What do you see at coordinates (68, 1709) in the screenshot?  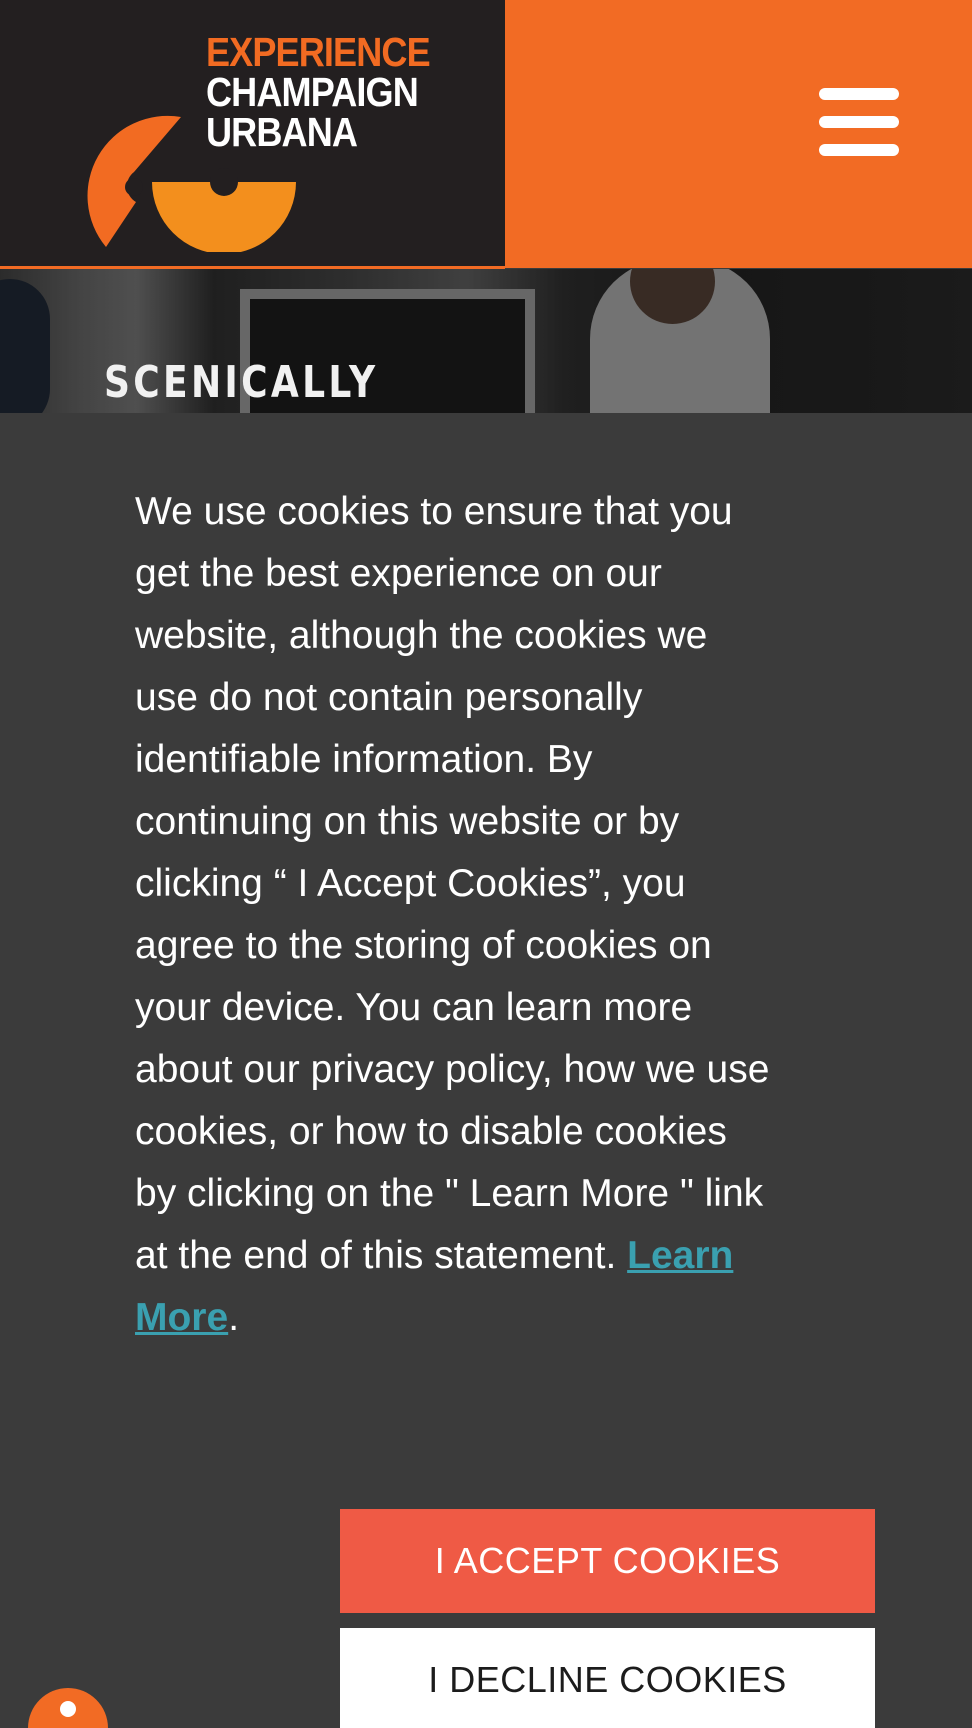 I see `accessibility-person-icon` at bounding box center [68, 1709].